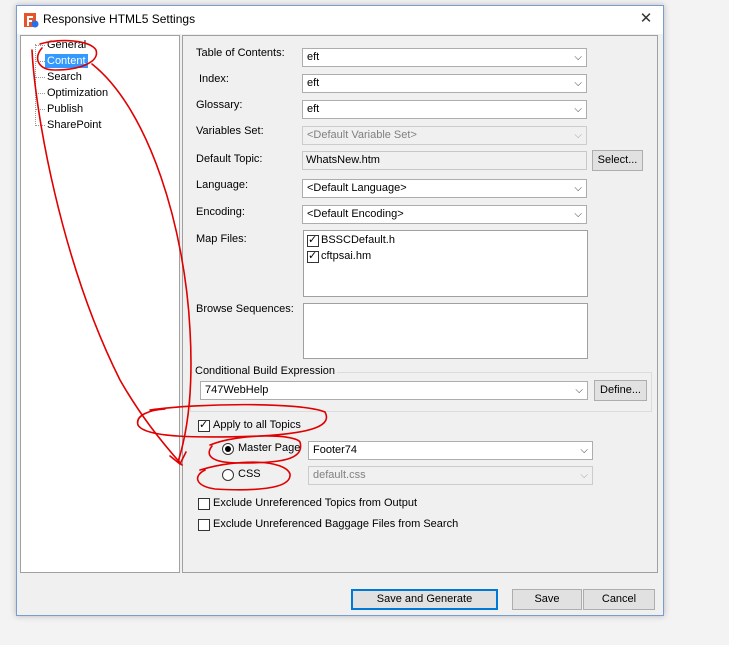 The width and height of the screenshot is (729, 645). I want to click on conditional-build-title: Conditional Build Expression, so click(265, 371).